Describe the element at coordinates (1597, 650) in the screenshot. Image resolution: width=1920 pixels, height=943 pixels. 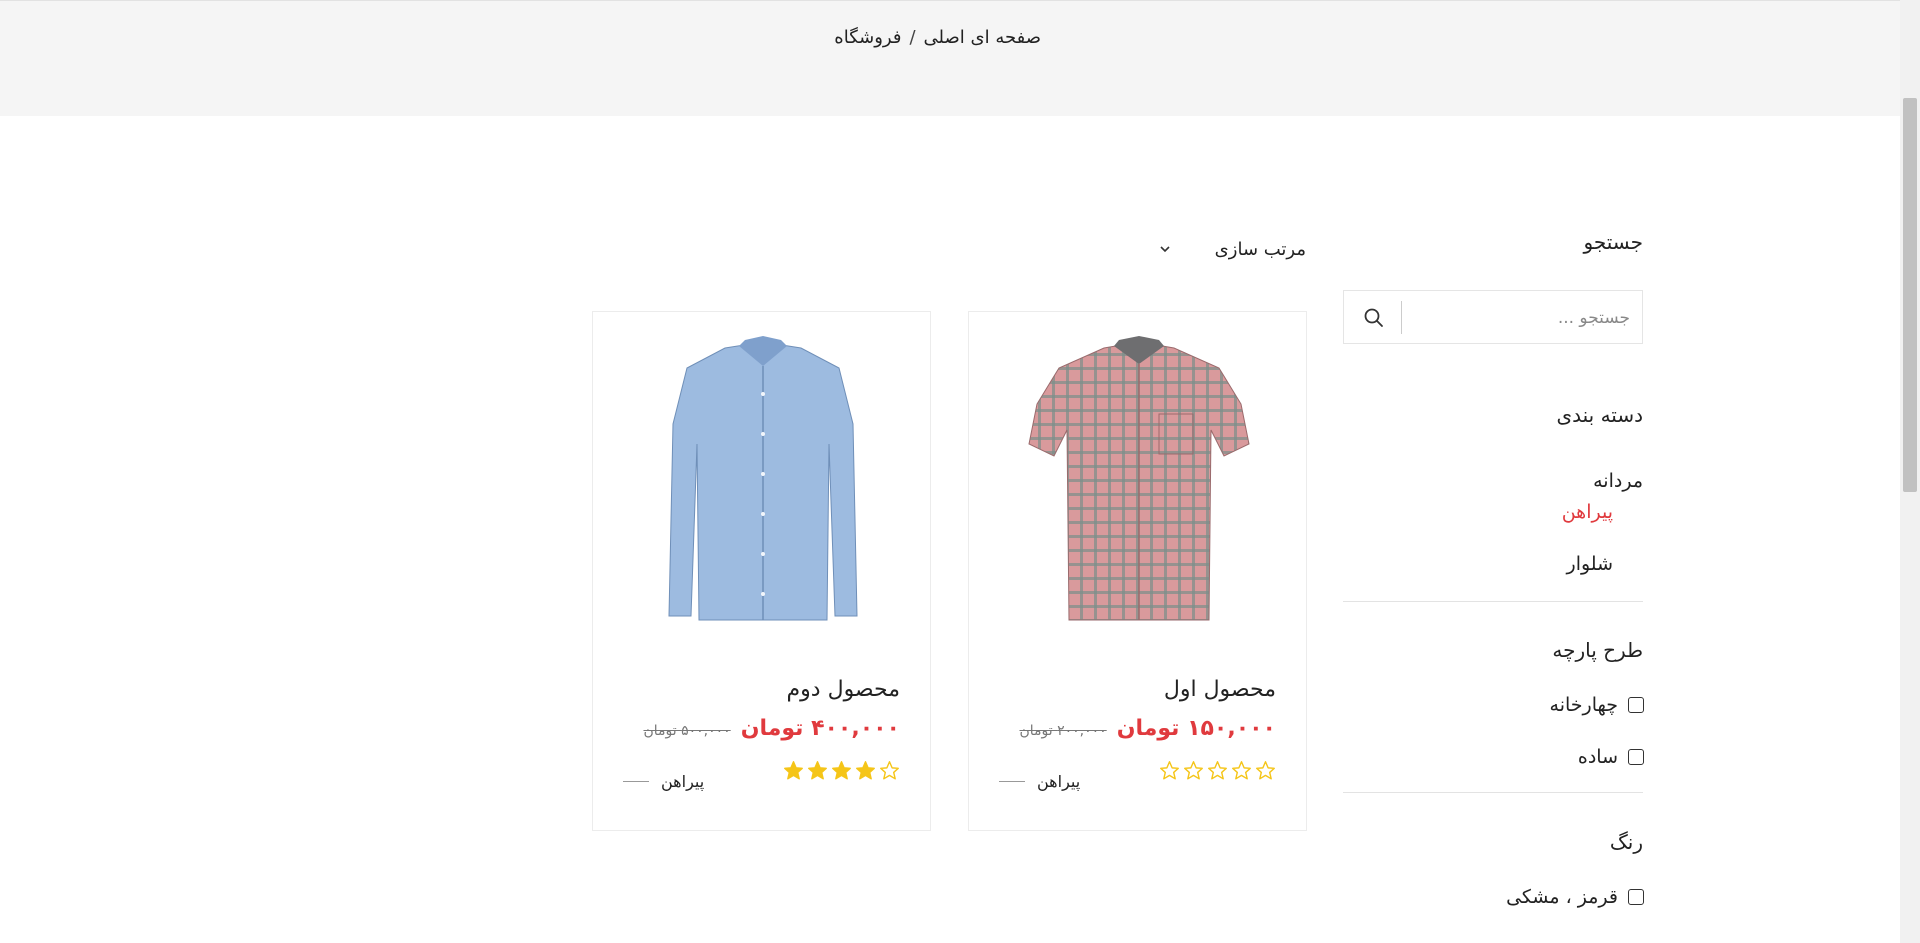
I see `fabric-pattern-title: طرح پارچه` at that location.